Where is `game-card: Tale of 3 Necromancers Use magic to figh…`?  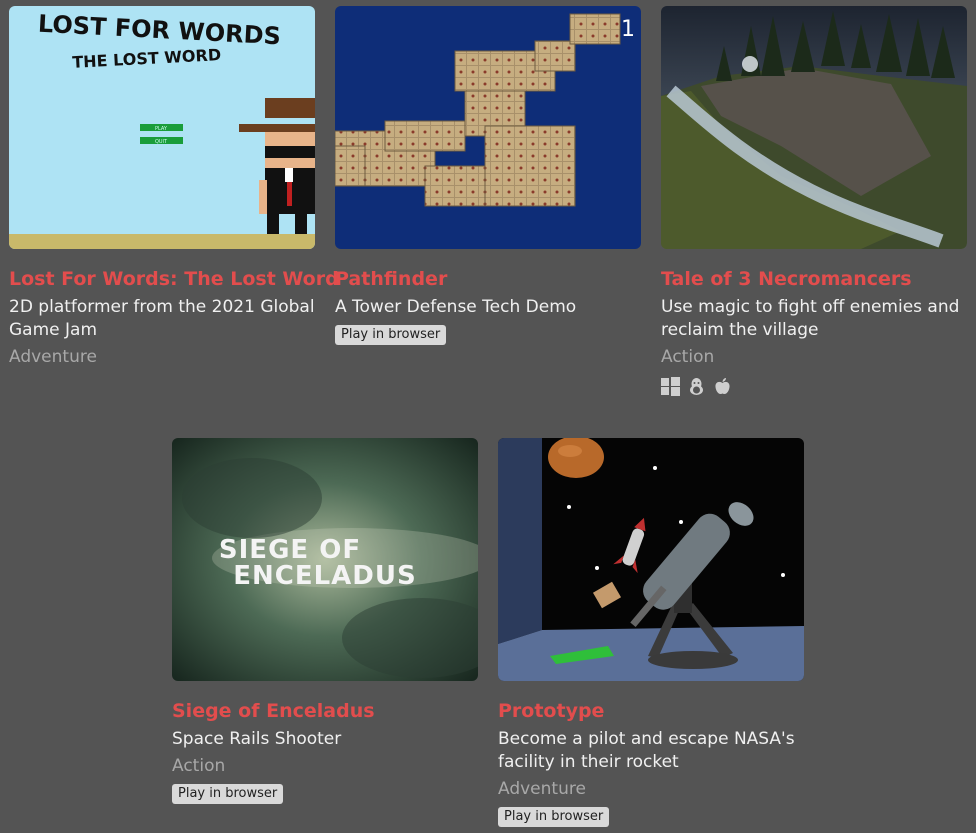 game-card: Tale of 3 Necromancers Use magic to figh… is located at coordinates (814, 201).